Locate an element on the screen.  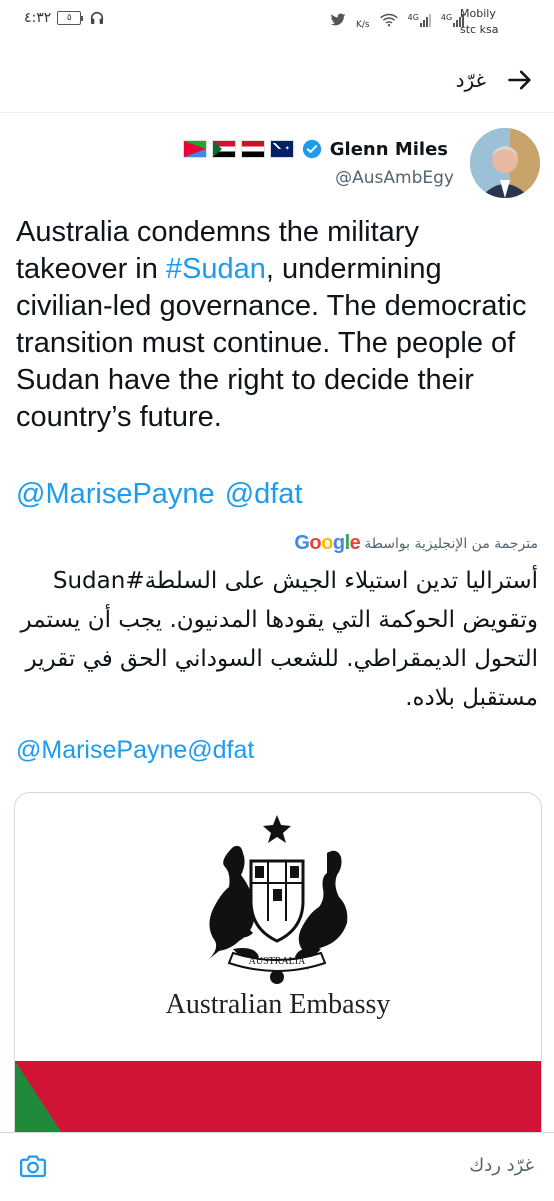
network-speed: K/s is located at coordinates (363, 25).